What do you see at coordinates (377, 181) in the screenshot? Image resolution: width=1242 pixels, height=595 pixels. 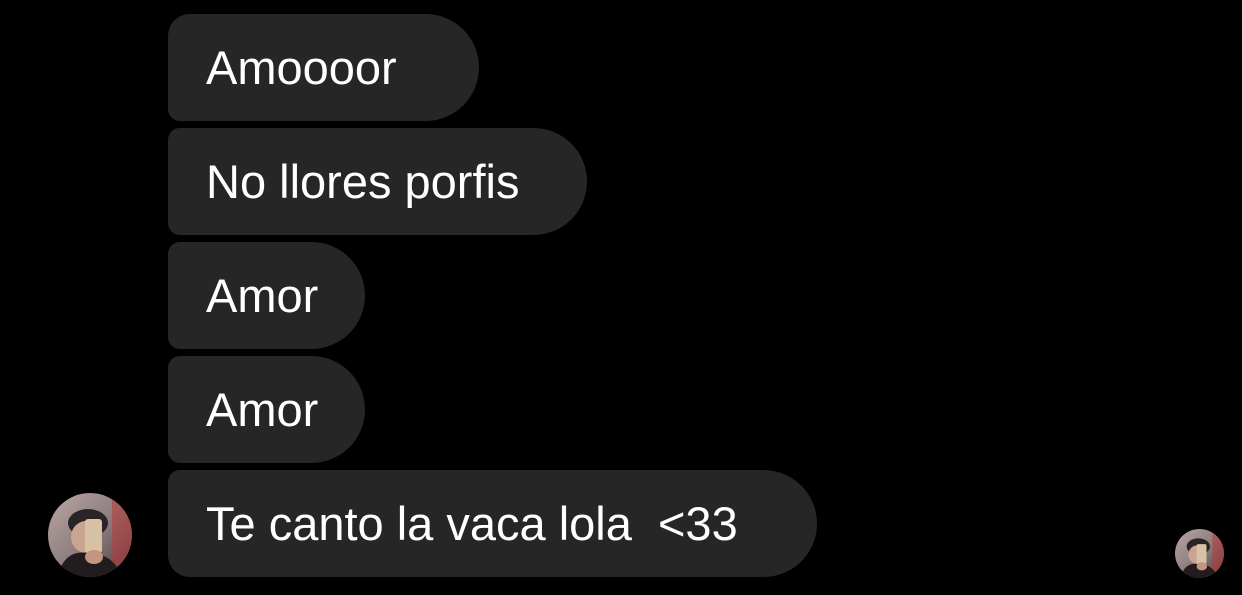 I see `message-bubble: No llores porfis` at bounding box center [377, 181].